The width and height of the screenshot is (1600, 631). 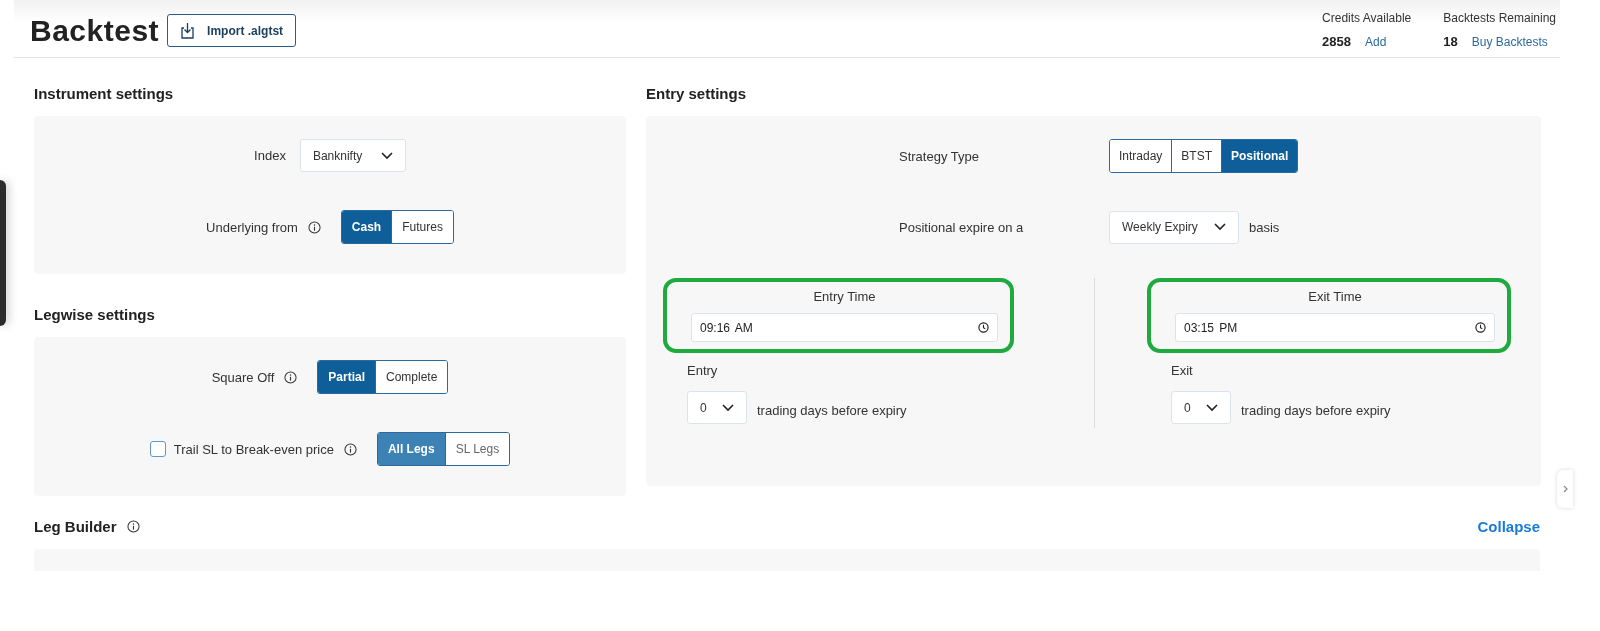 What do you see at coordinates (1337, 41) in the screenshot?
I see `stat-value: 2858` at bounding box center [1337, 41].